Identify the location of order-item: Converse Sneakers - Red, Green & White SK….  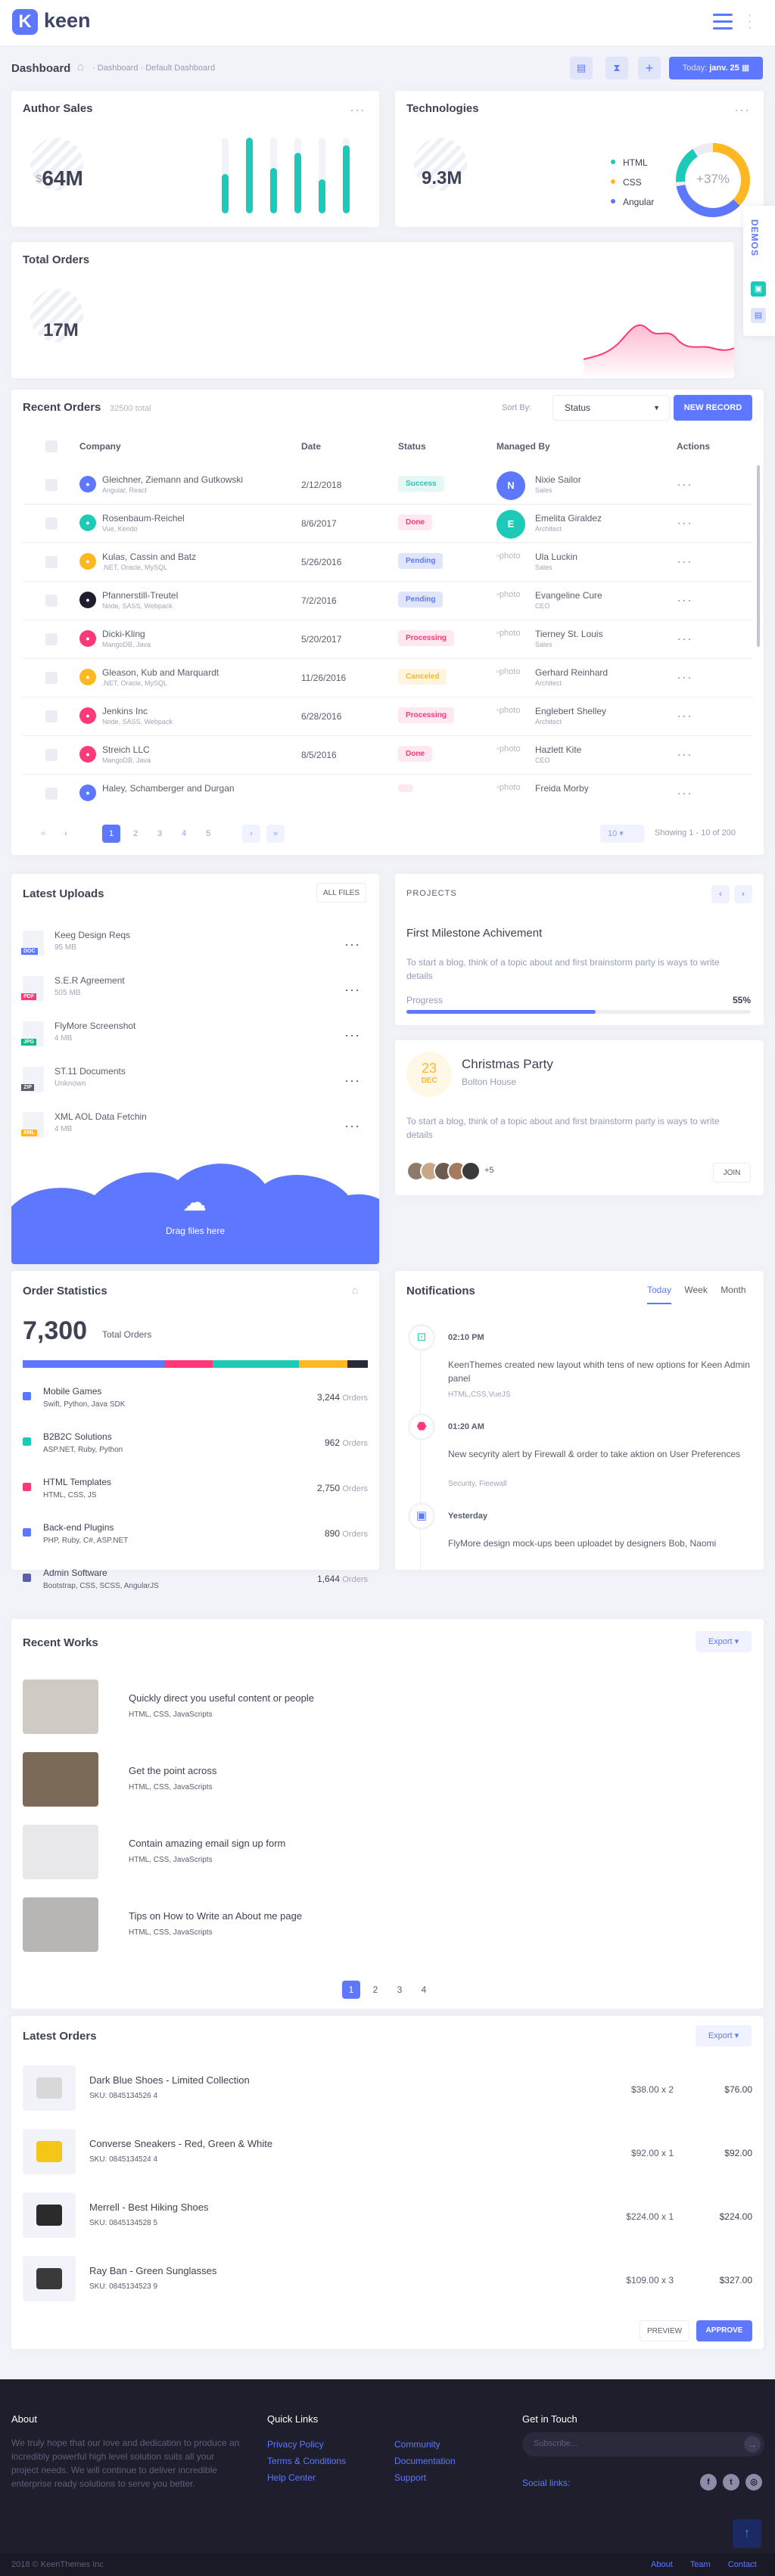
(387, 2151).